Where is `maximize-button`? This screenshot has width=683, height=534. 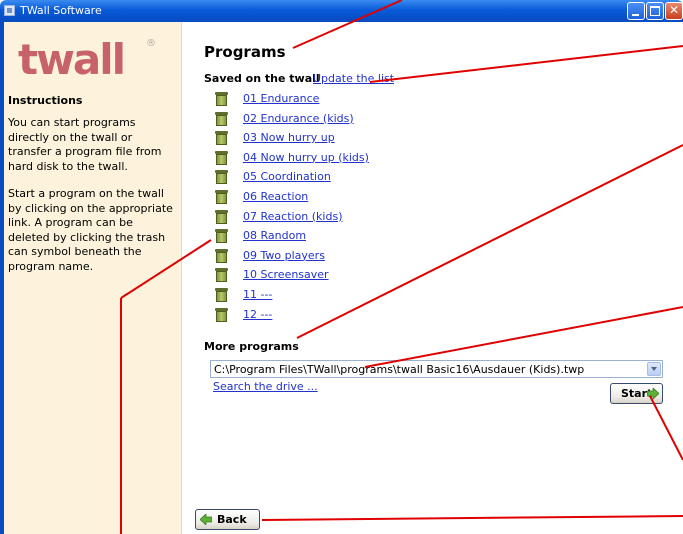
maximize-button is located at coordinates (655, 11).